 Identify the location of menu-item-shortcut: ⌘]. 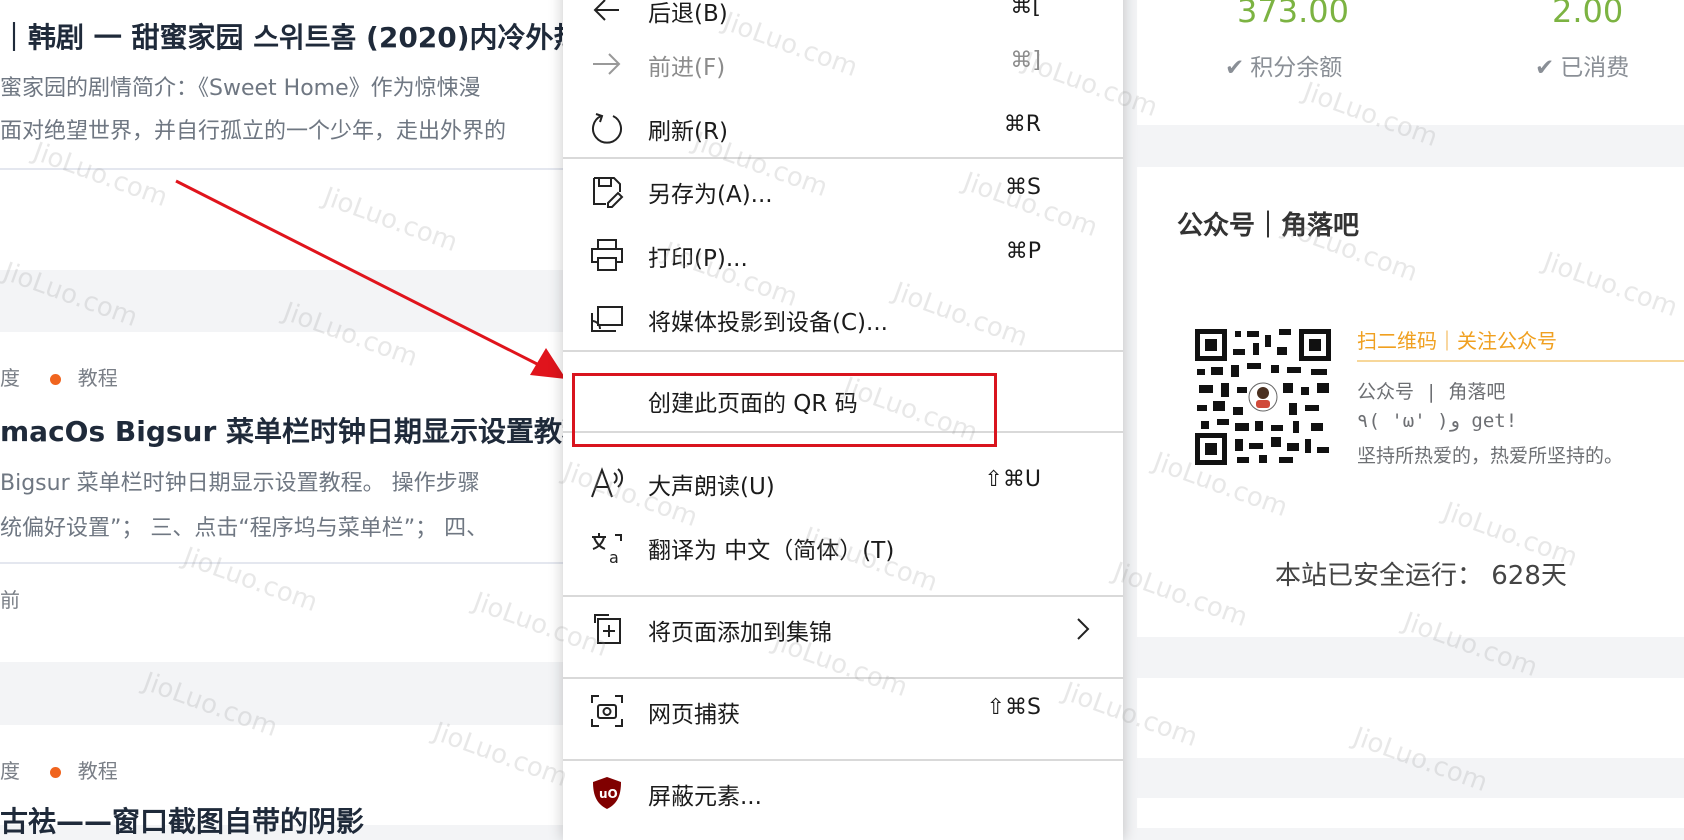
(1025, 60).